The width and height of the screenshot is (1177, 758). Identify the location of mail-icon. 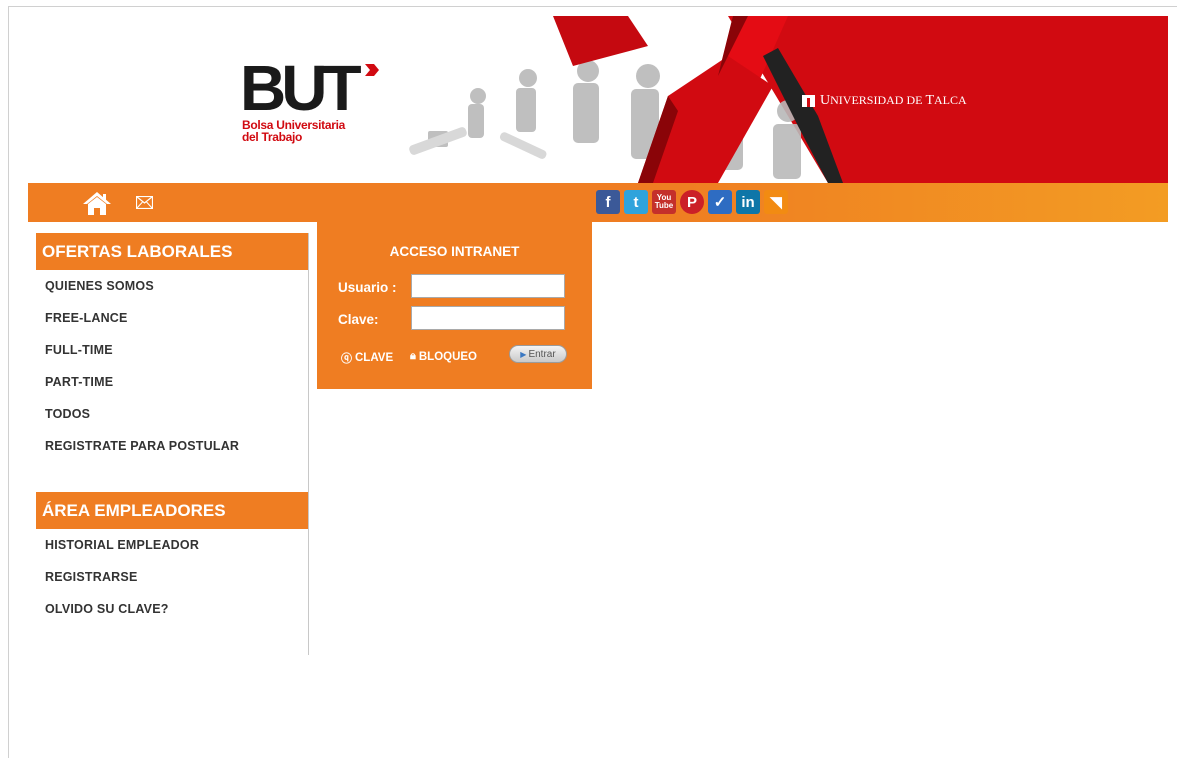
(144, 202).